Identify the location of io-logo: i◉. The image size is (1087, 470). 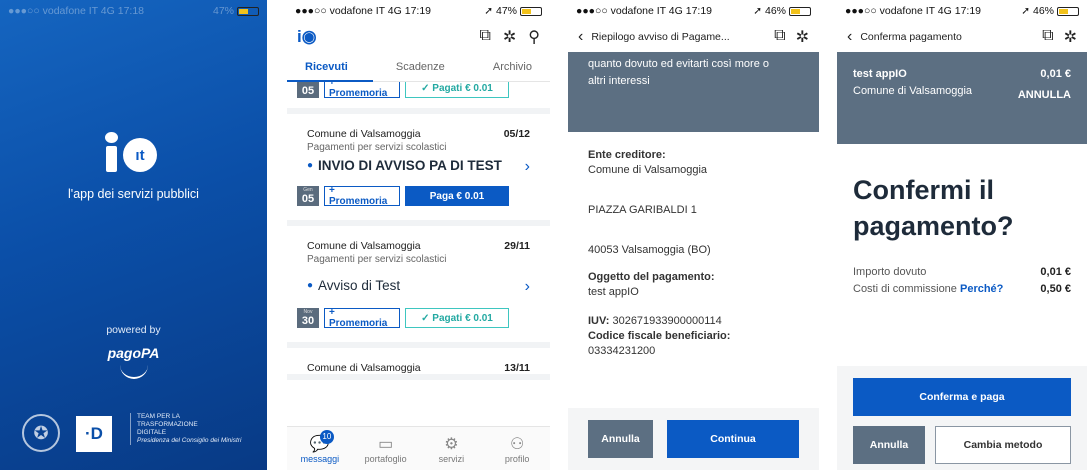
(307, 36).